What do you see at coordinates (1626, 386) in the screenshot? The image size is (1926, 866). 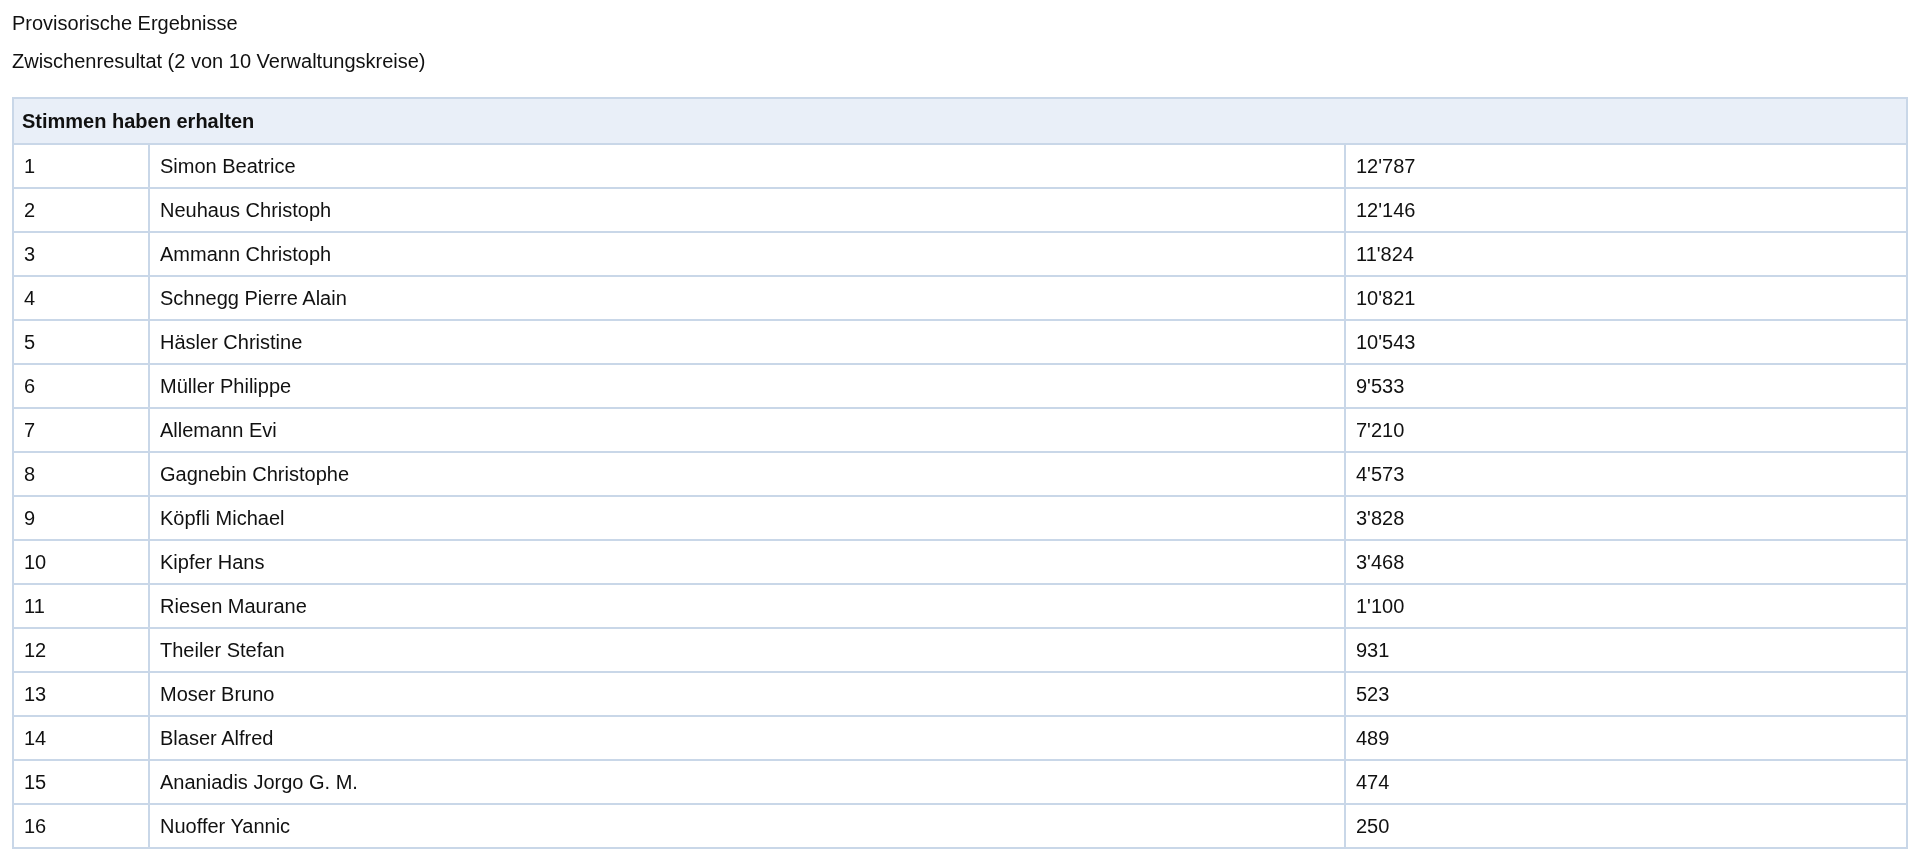 I see `votes-cell: 9'533` at bounding box center [1626, 386].